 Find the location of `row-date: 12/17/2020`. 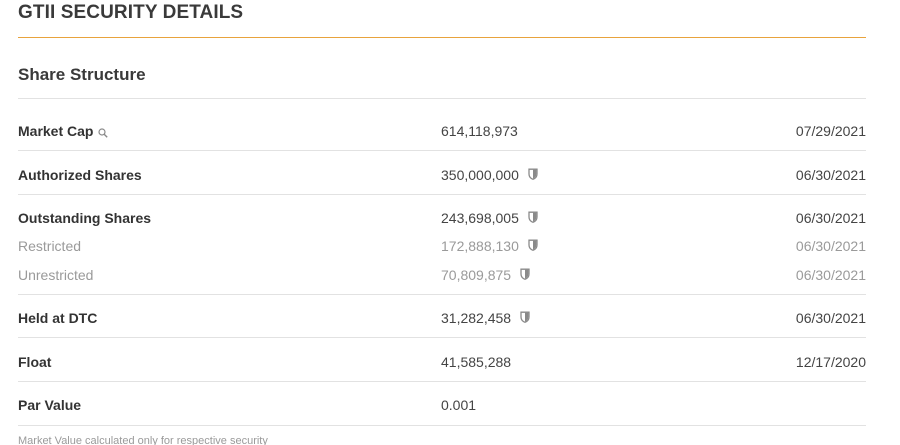

row-date: 12/17/2020 is located at coordinates (830, 362).